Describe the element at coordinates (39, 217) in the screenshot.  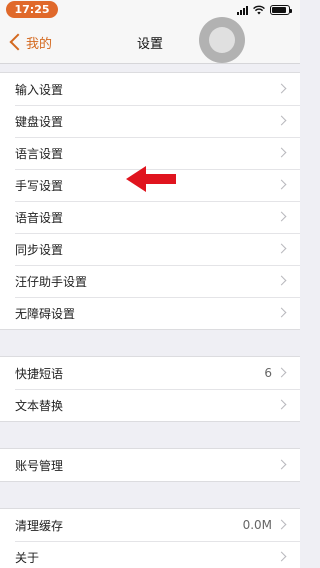
I see `row-label: 语音设置` at that location.